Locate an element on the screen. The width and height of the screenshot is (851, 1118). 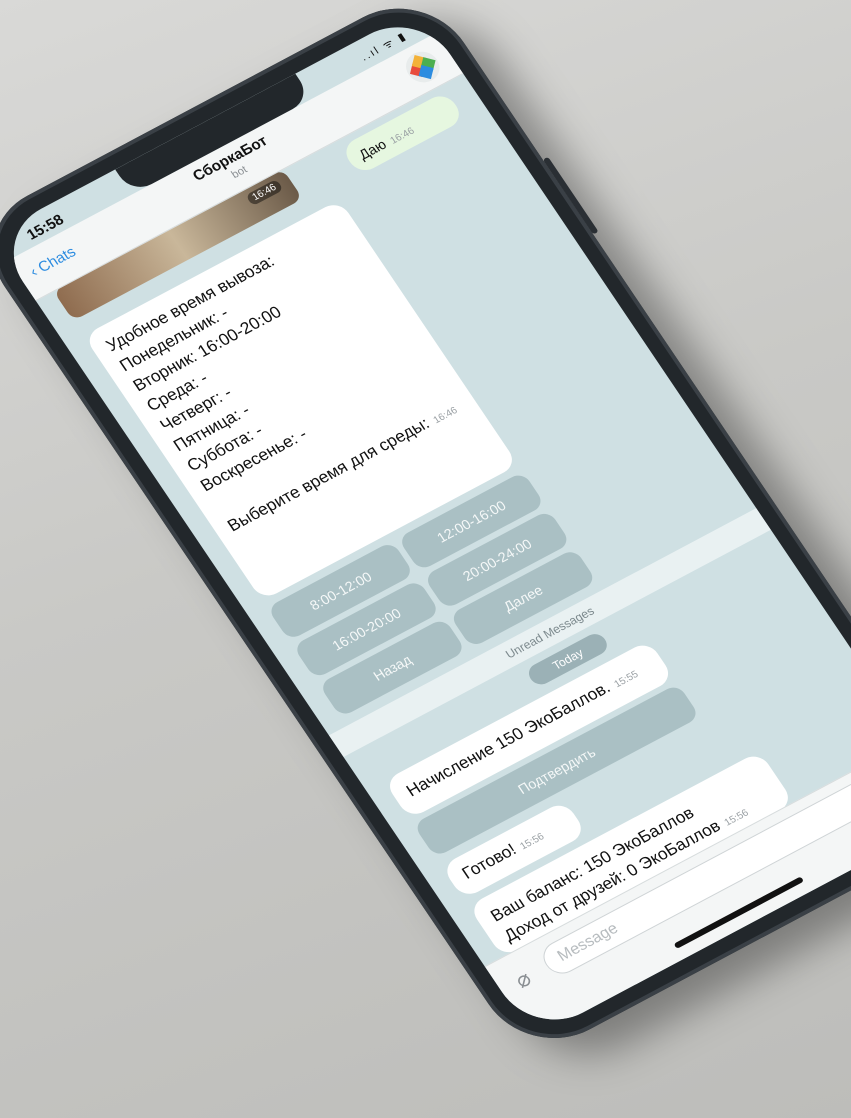
logo-piece-blue is located at coordinates (426, 72).